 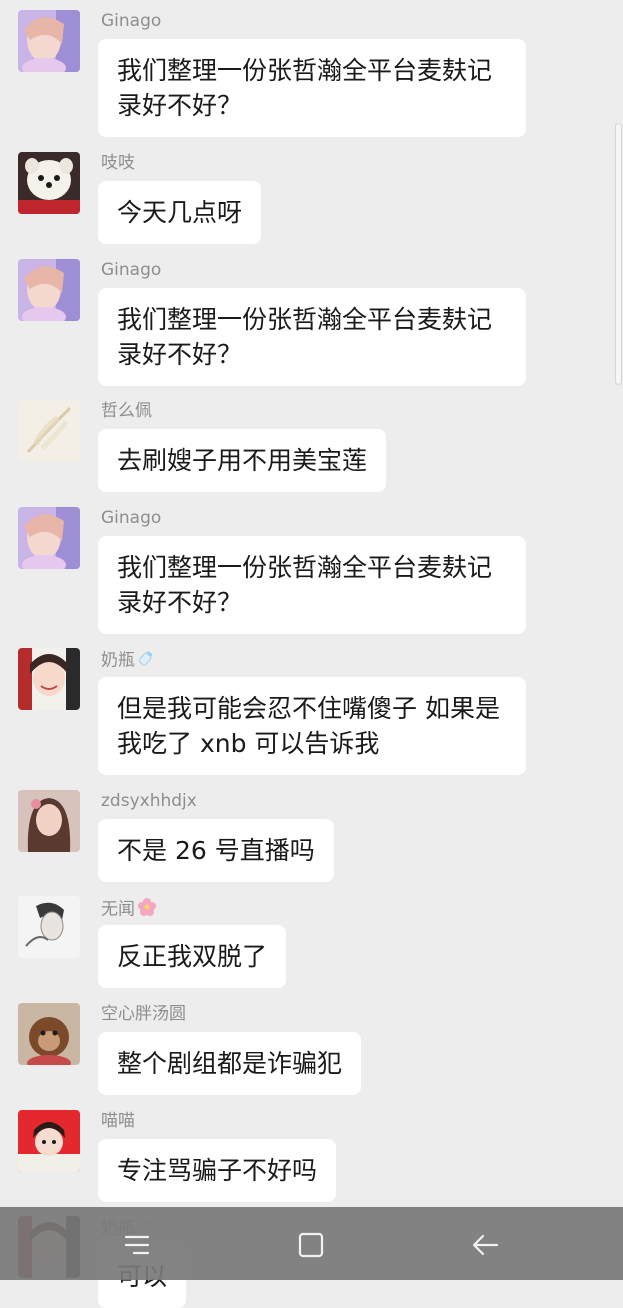 What do you see at coordinates (118, 660) in the screenshot?
I see `sender-name-text: 奶瓶` at bounding box center [118, 660].